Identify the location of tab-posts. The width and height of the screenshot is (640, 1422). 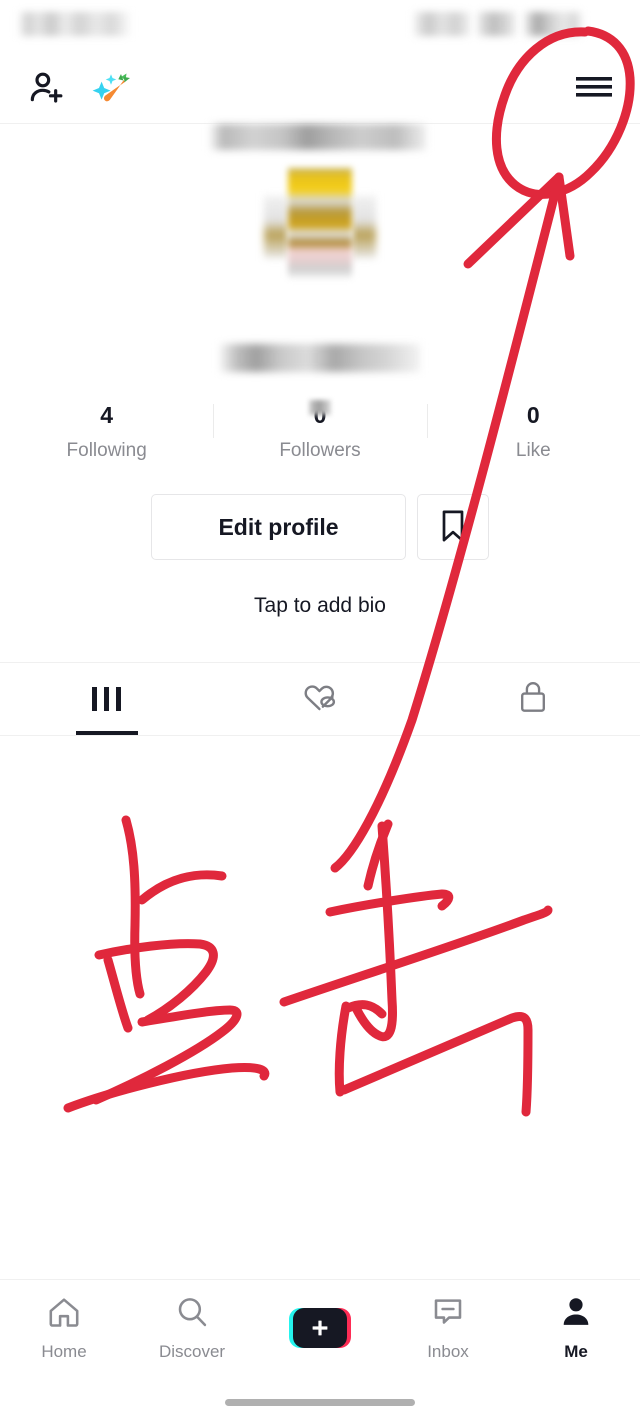
(106, 699).